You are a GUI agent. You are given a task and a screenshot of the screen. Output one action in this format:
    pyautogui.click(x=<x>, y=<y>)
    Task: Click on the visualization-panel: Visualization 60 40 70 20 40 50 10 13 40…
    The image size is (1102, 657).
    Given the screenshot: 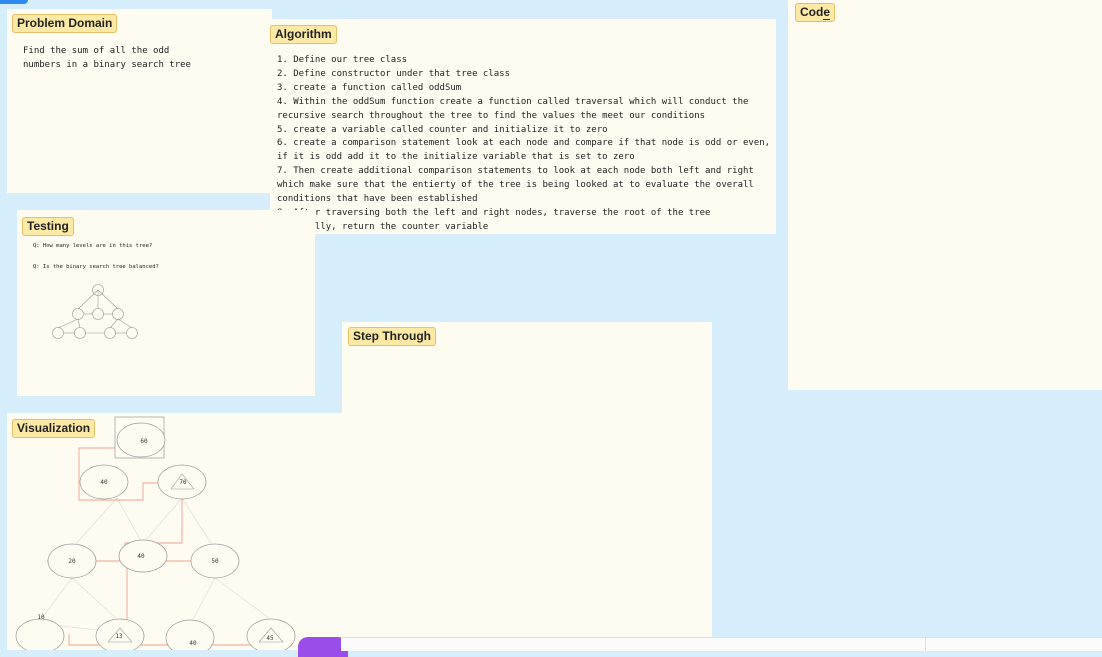 What is the action you would take?
    pyautogui.click(x=174, y=531)
    